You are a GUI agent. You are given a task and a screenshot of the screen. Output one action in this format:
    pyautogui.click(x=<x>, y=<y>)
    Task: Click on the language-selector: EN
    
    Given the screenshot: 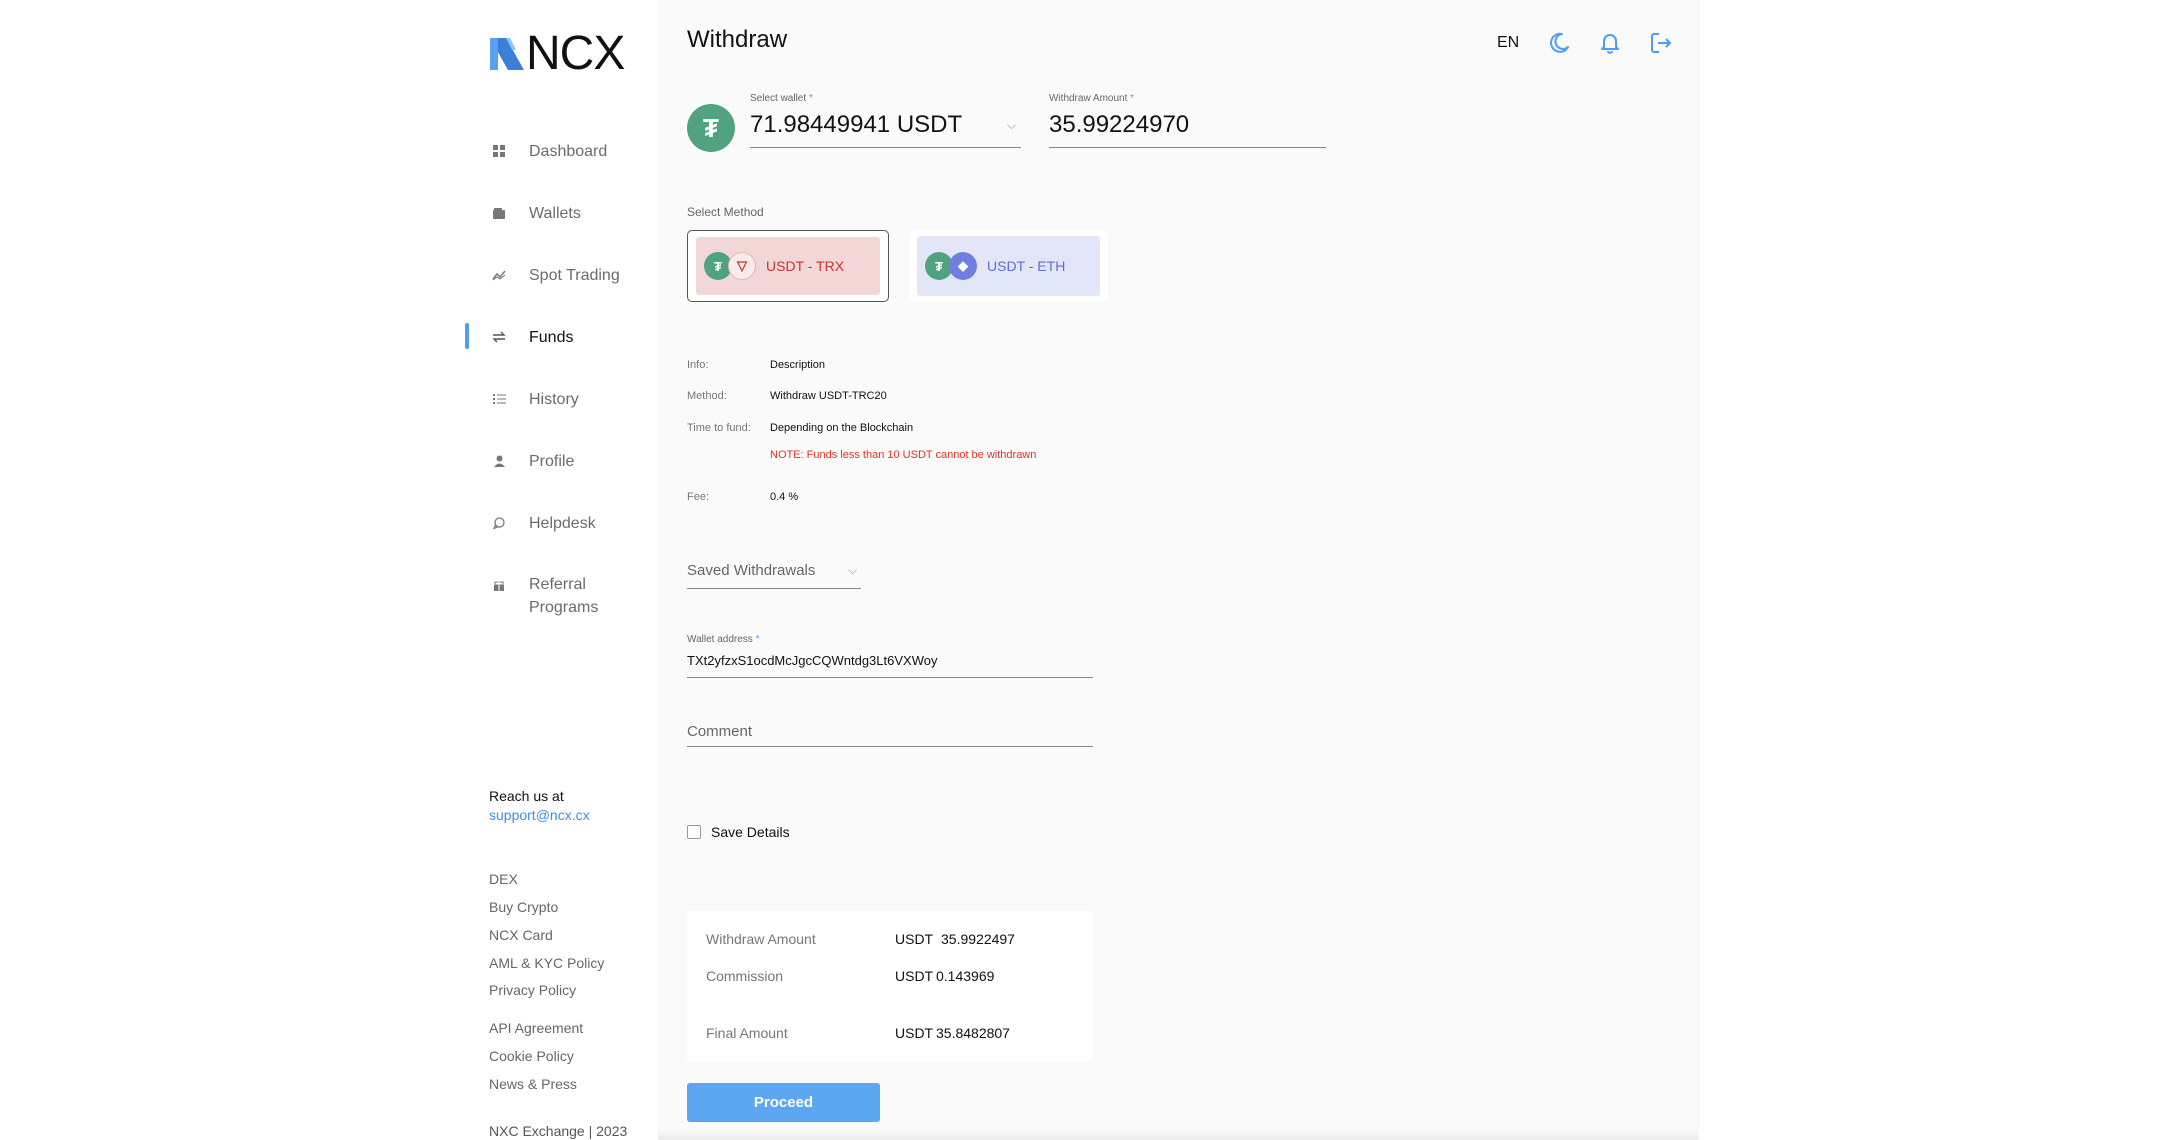 What is the action you would take?
    pyautogui.click(x=1508, y=43)
    